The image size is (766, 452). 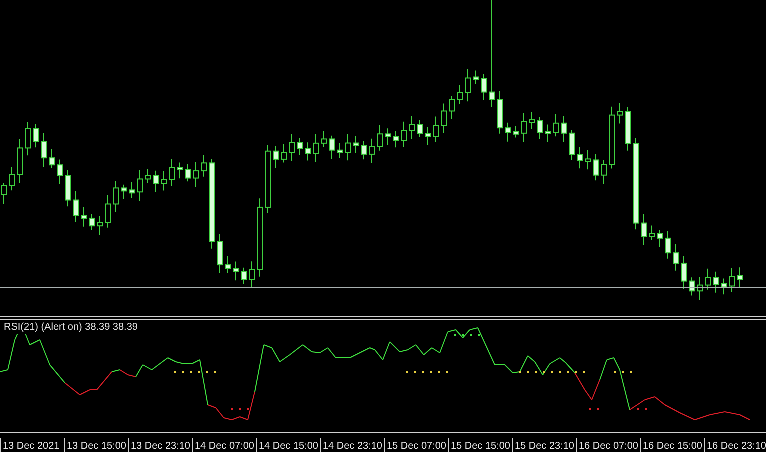 What do you see at coordinates (71, 328) in the screenshot?
I see `indicator-label: RSI(21) (Alert on) 38.39 38.39` at bounding box center [71, 328].